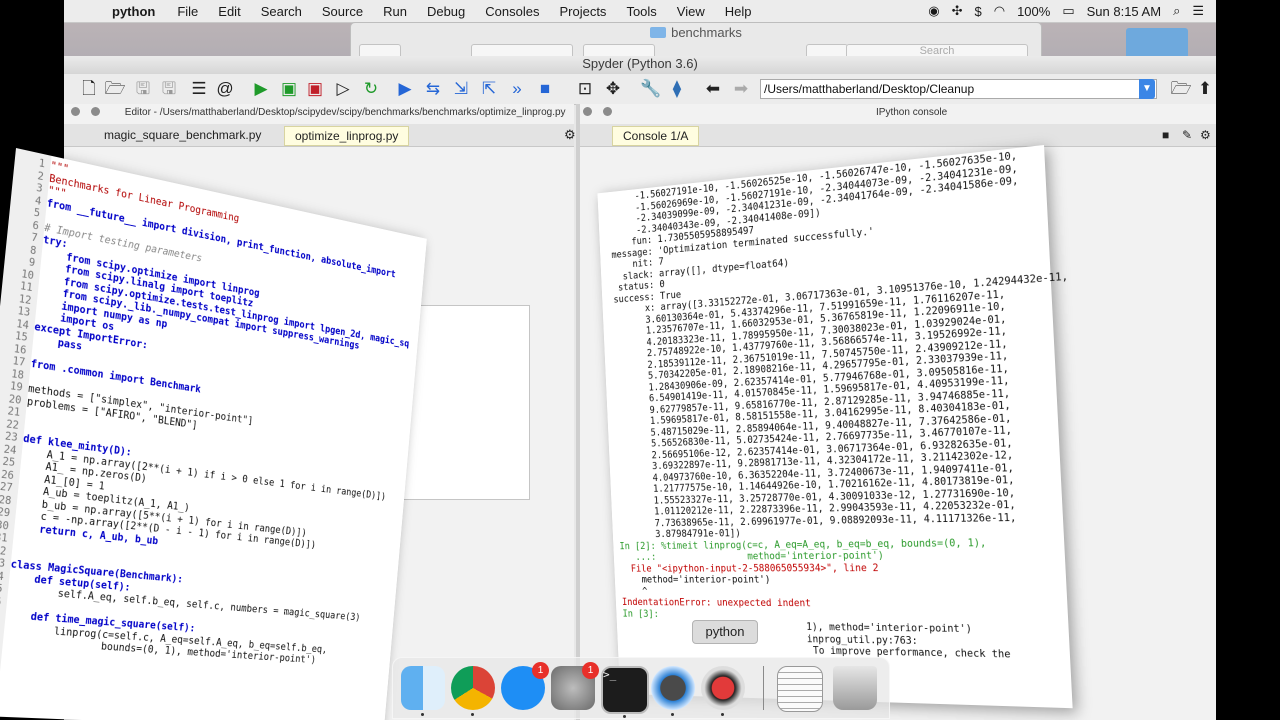 The image size is (1280, 720). Describe the element at coordinates (725, 632) in the screenshot. I see `dock-tooltip: python` at that location.